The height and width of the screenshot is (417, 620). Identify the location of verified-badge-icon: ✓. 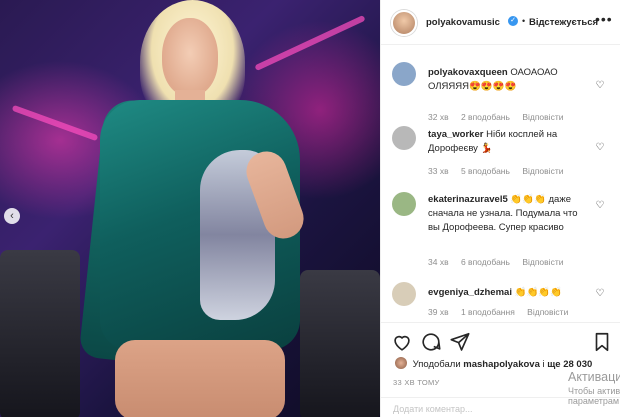
(513, 21).